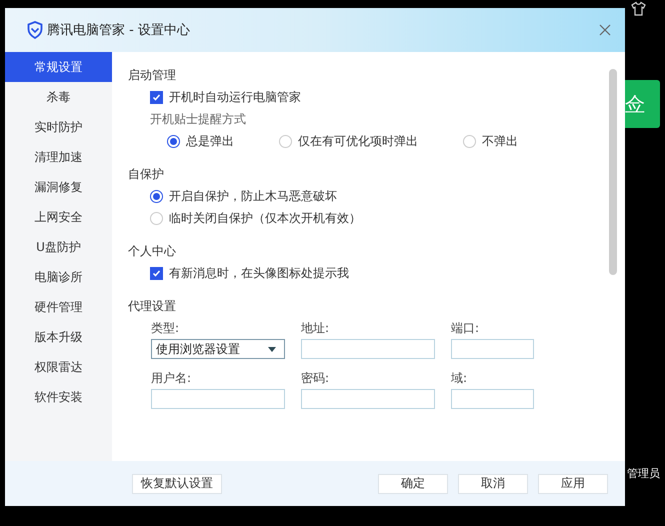 Image resolution: width=665 pixels, height=526 pixels. What do you see at coordinates (58, 157) in the screenshot?
I see `sidebar-item: 清理加速` at bounding box center [58, 157].